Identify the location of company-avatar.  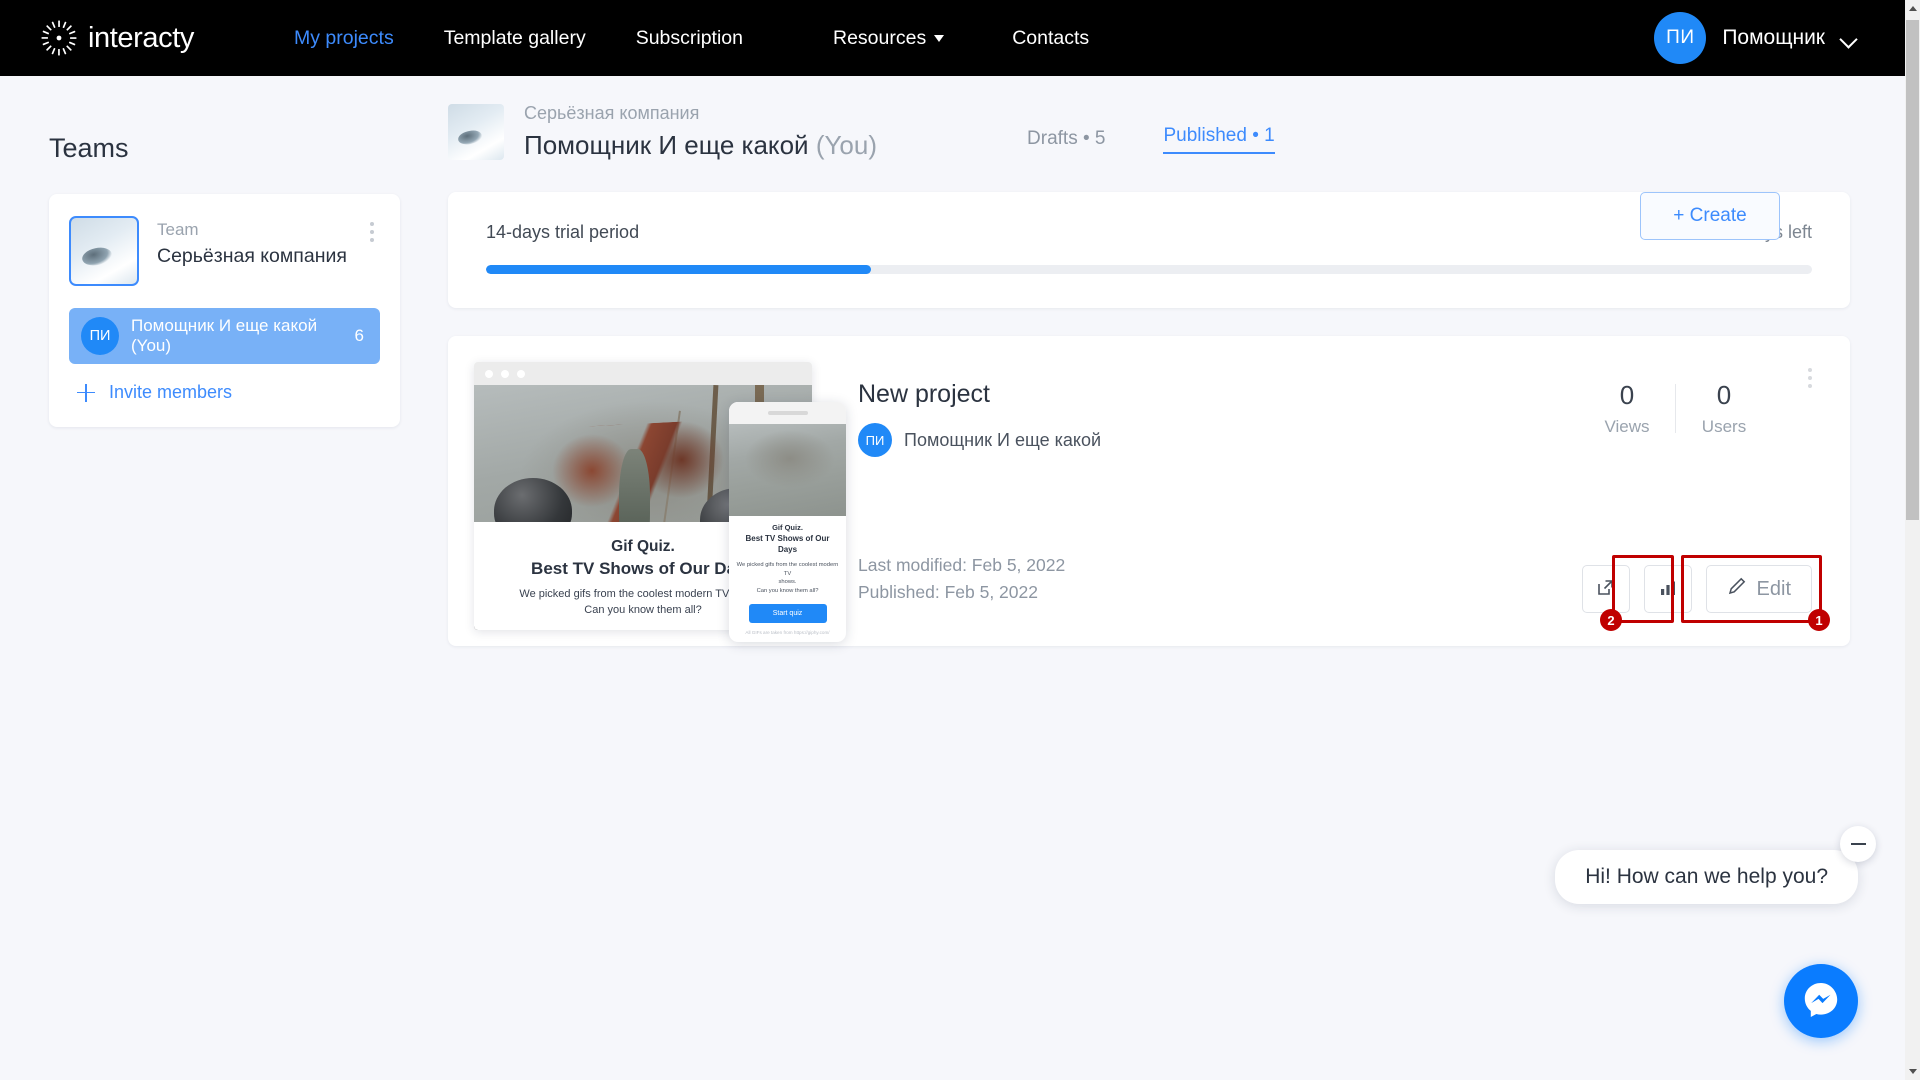
(476, 132).